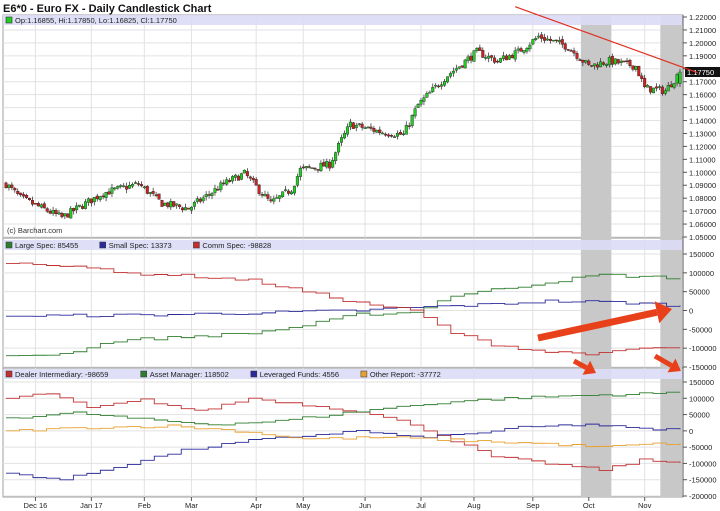 Image resolution: width=720 pixels, height=511 pixels. What do you see at coordinates (107, 9) in the screenshot?
I see `chart-title: E6*0 - Euro FX - Daily Candlestick Chart` at bounding box center [107, 9].